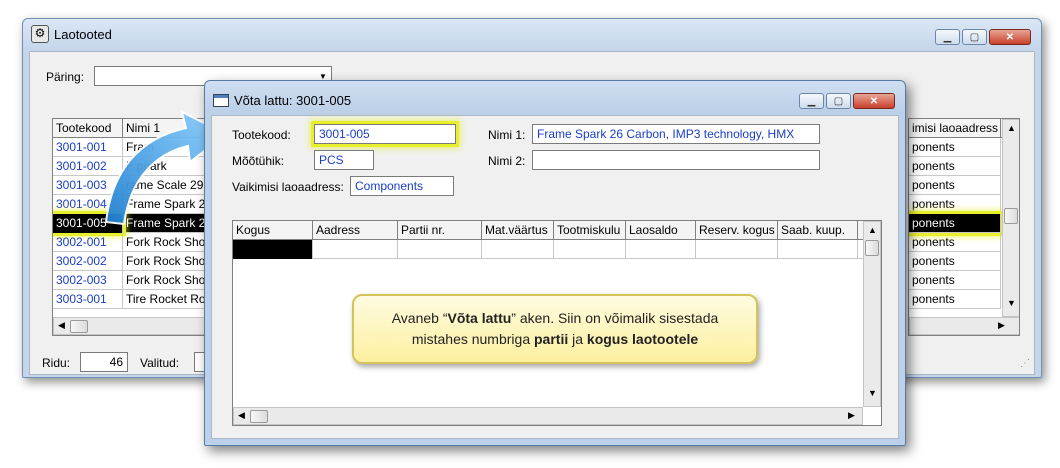  I want to click on product-name: Tire Rocket Ro, so click(166, 299).